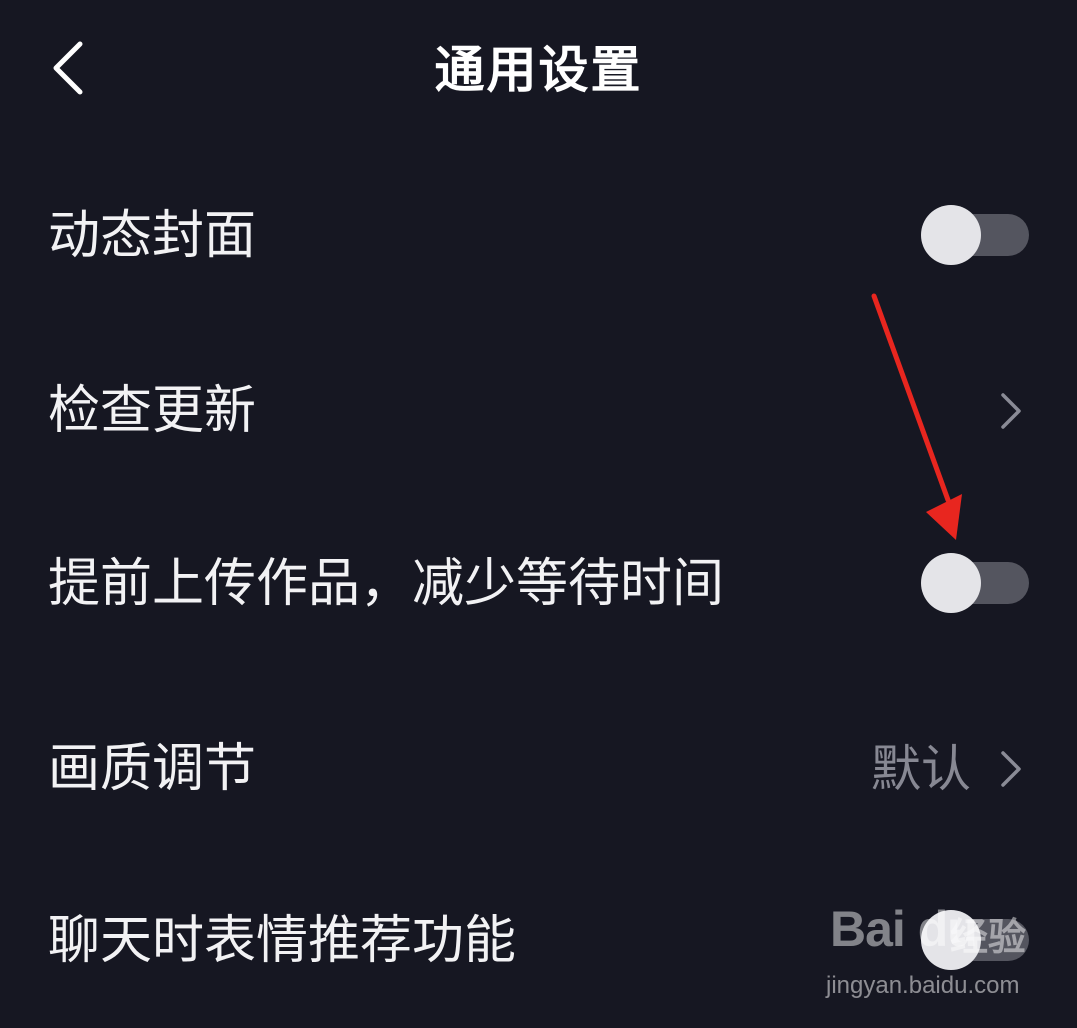 The image size is (1077, 1028). I want to click on red-arrow-icon, so click(916, 416).